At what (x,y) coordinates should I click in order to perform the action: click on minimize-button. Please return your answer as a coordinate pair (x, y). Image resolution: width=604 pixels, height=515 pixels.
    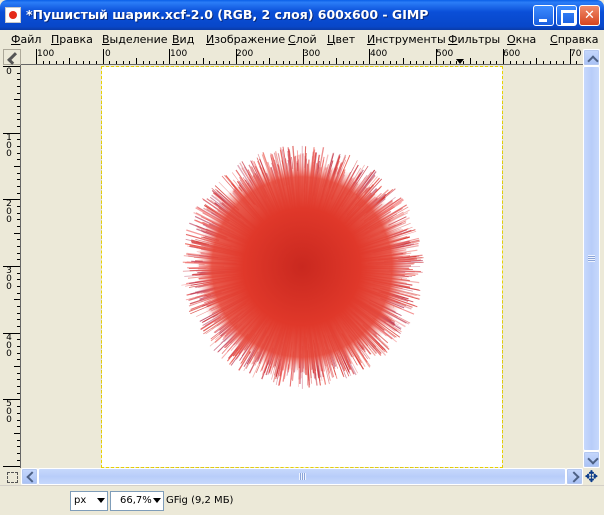
    Looking at the image, I should click on (543, 15).